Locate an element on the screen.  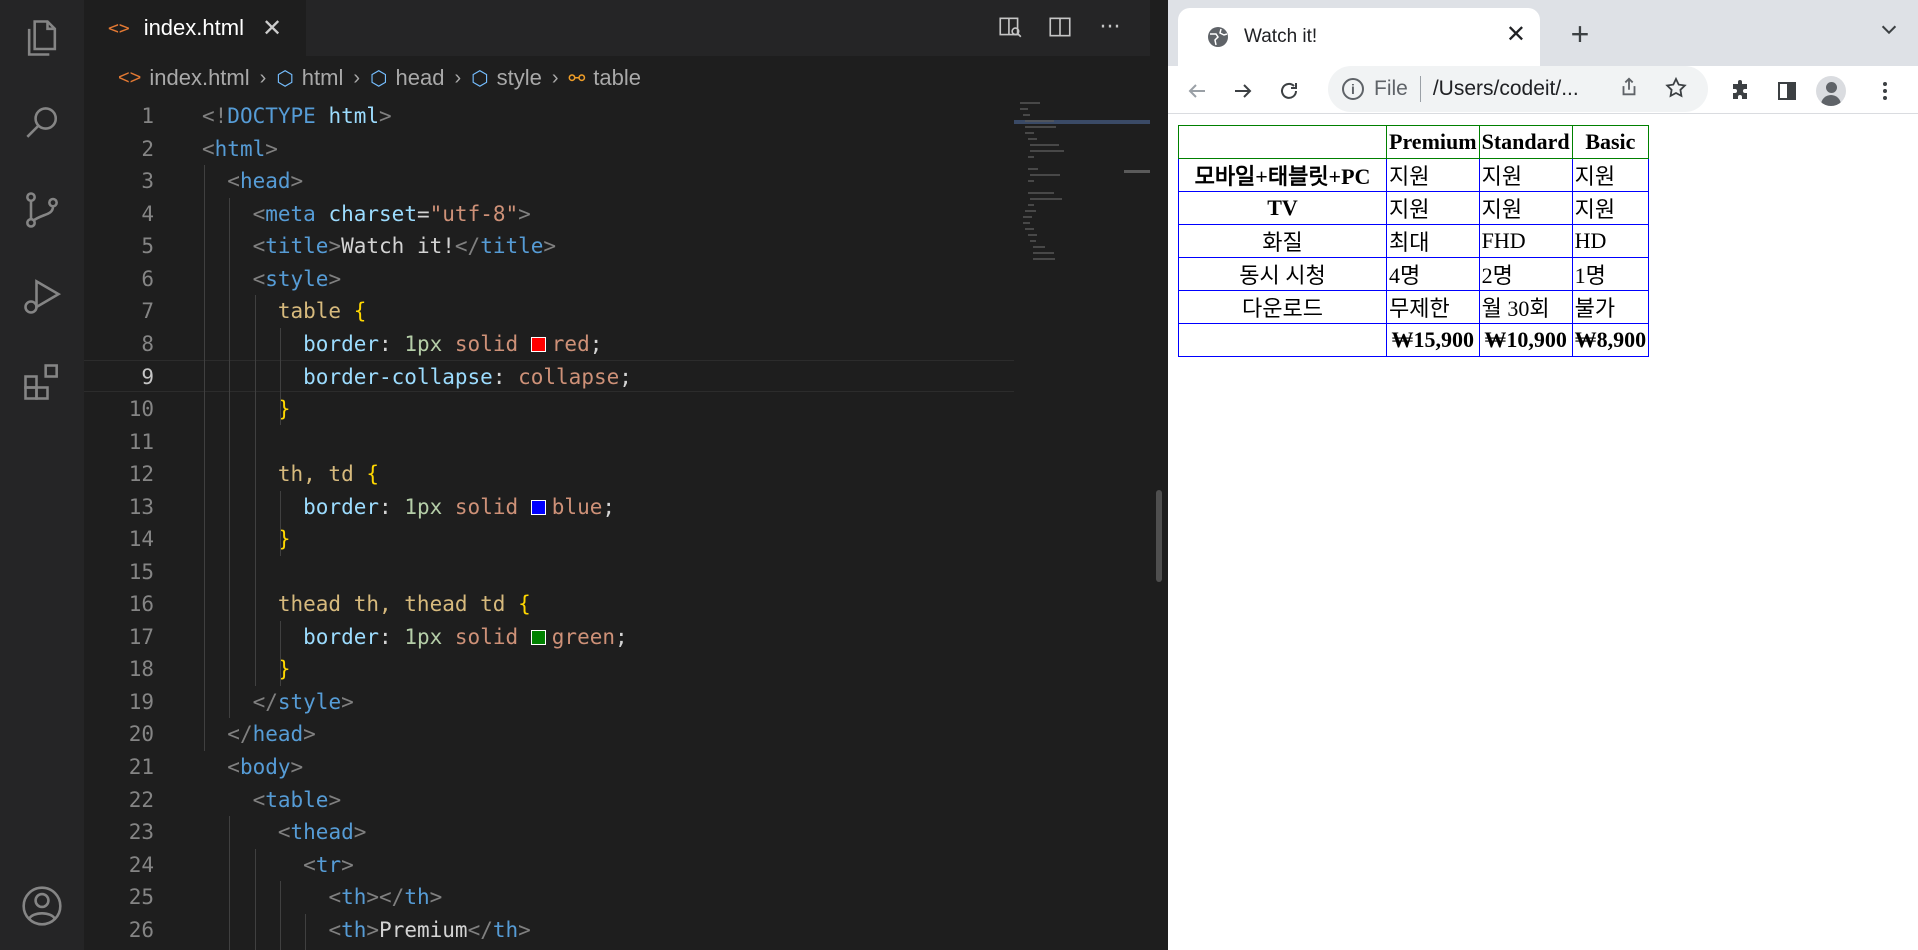
code-line: 20 </head> is located at coordinates (549, 734).